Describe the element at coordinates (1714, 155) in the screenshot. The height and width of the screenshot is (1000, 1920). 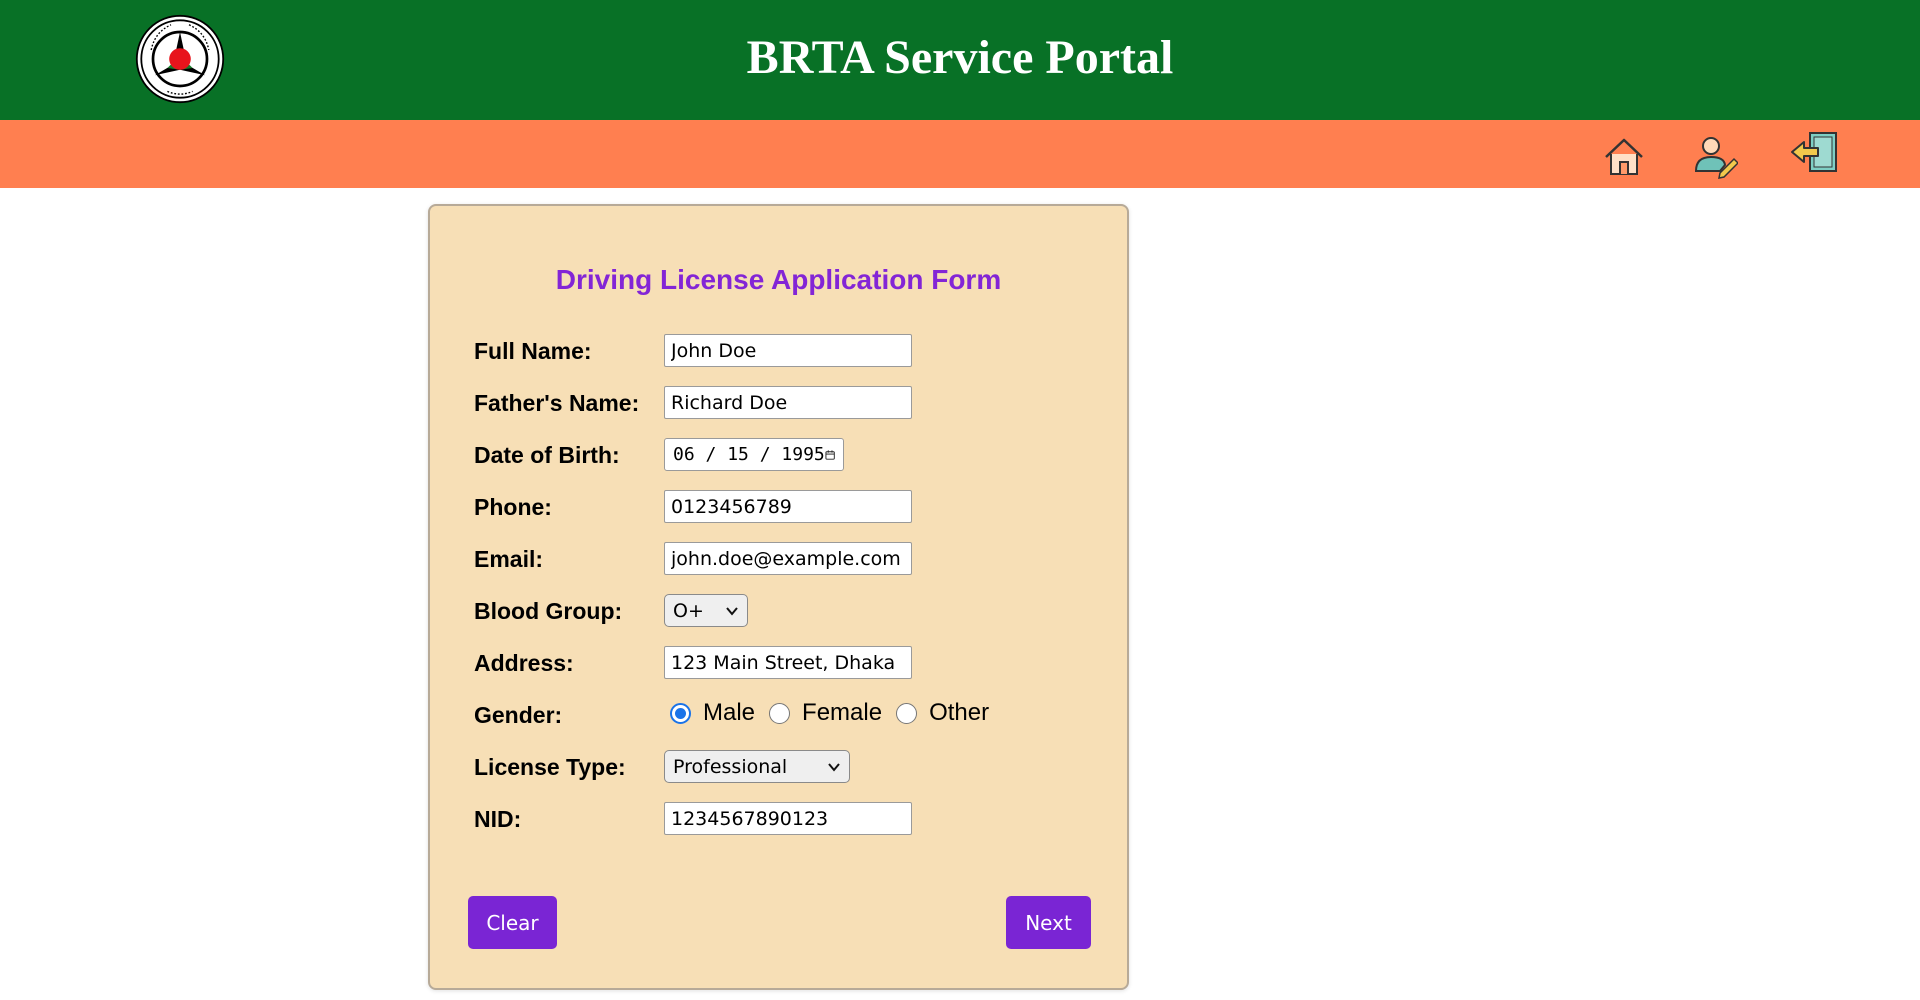
I see `profile-edit-icon` at that location.